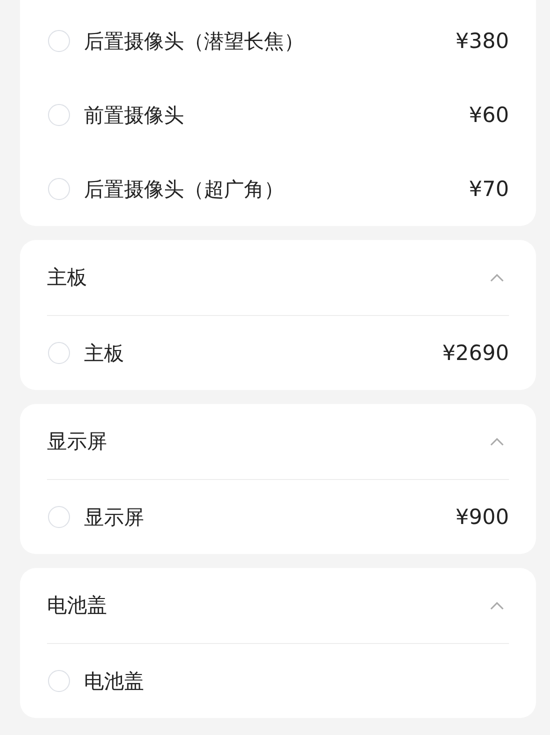  What do you see at coordinates (194, 41) in the screenshot?
I see `item-name: 后置摄像头（潜望长焦）` at bounding box center [194, 41].